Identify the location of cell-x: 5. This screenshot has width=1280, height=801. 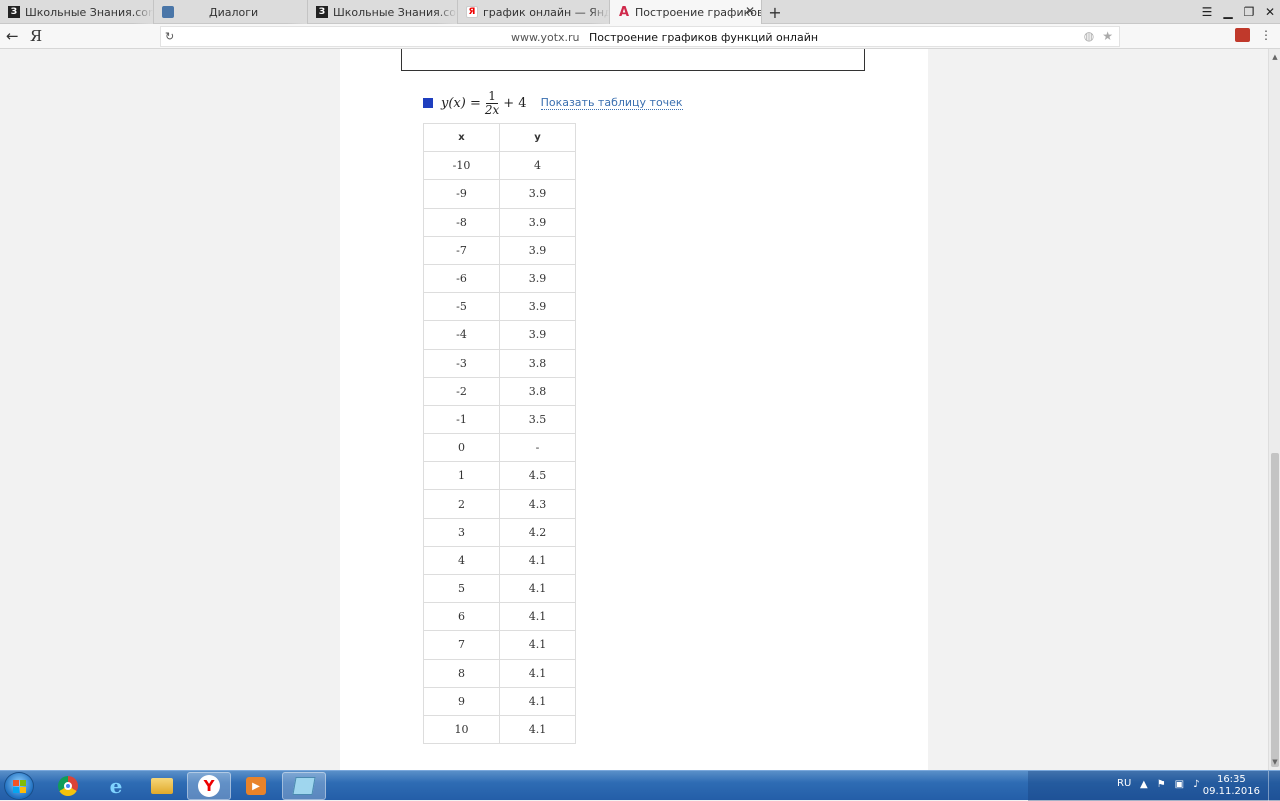
(461, 588).